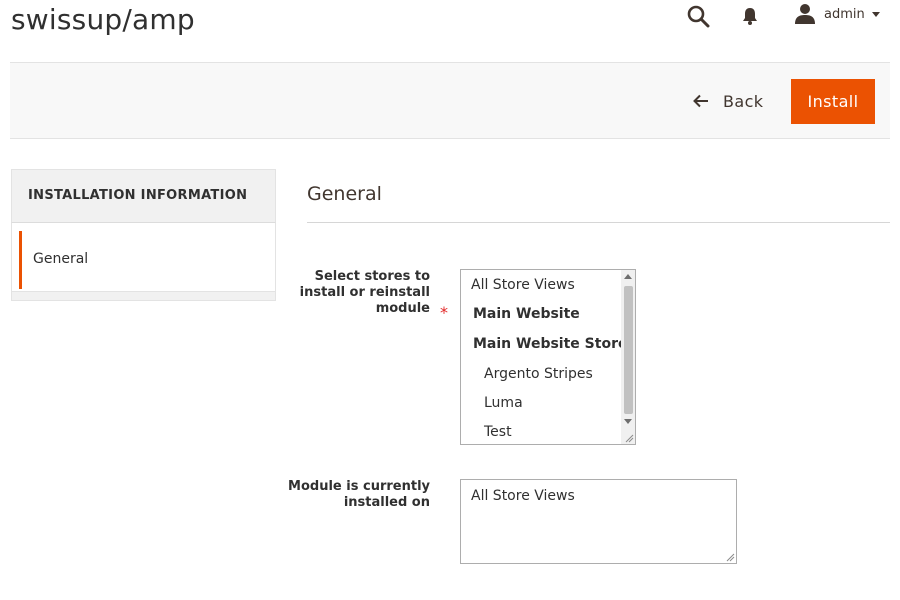 This screenshot has width=900, height=600. Describe the element at coordinates (833, 101) in the screenshot. I see `install-button: Install` at that location.